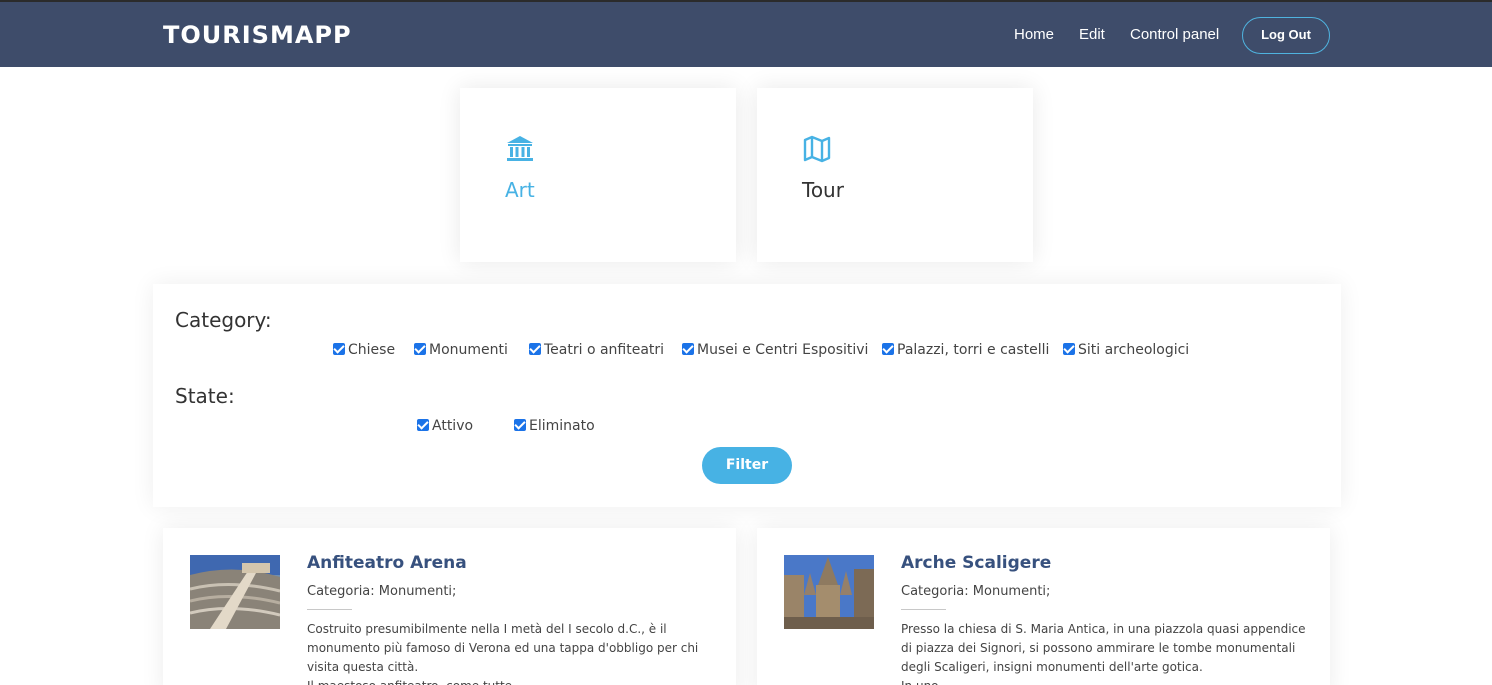 Image resolution: width=1492 pixels, height=685 pixels. I want to click on tile-tour-label: Tour, so click(823, 190).